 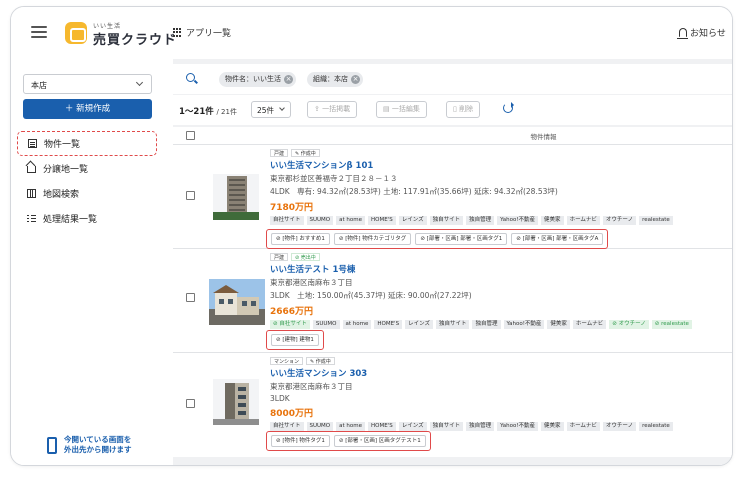 What do you see at coordinates (557, 239) in the screenshot?
I see `user-tag: ⊘ [部署・区画] 部署・区画タグA` at bounding box center [557, 239].